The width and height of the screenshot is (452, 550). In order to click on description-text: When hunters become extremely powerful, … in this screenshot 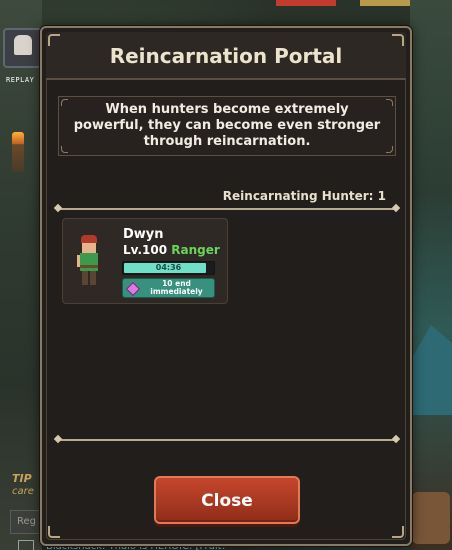, I will do `click(227, 125)`.